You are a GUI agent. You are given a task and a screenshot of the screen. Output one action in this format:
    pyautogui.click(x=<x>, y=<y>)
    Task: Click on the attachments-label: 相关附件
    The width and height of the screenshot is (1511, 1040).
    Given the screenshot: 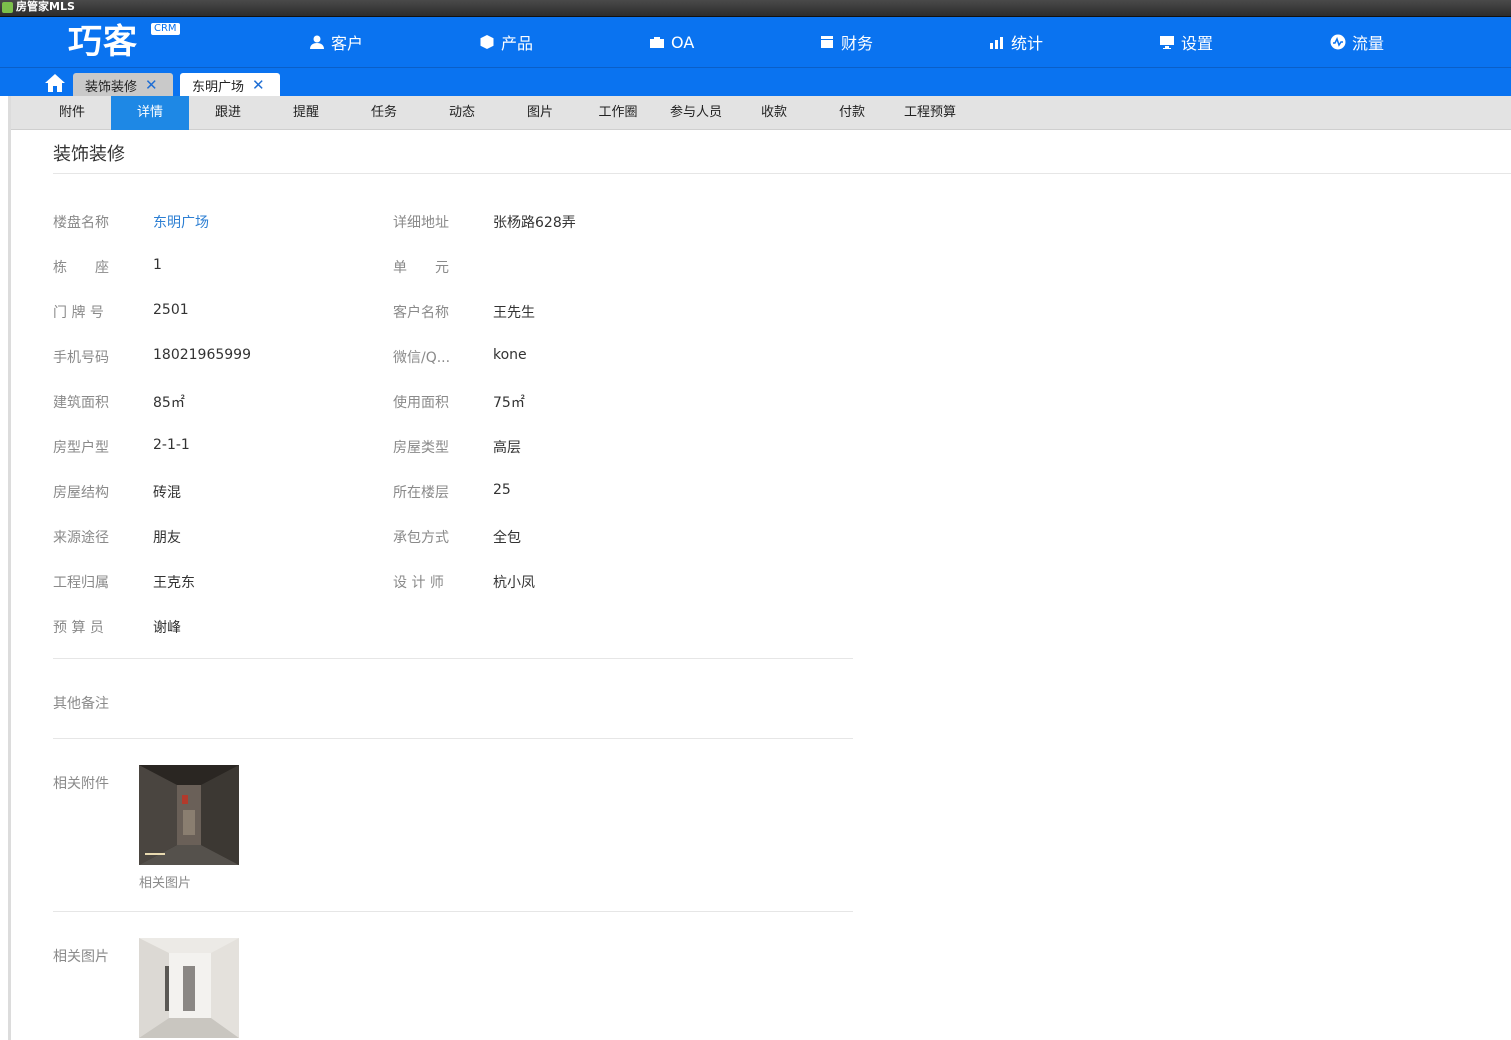 What is the action you would take?
    pyautogui.click(x=81, y=784)
    